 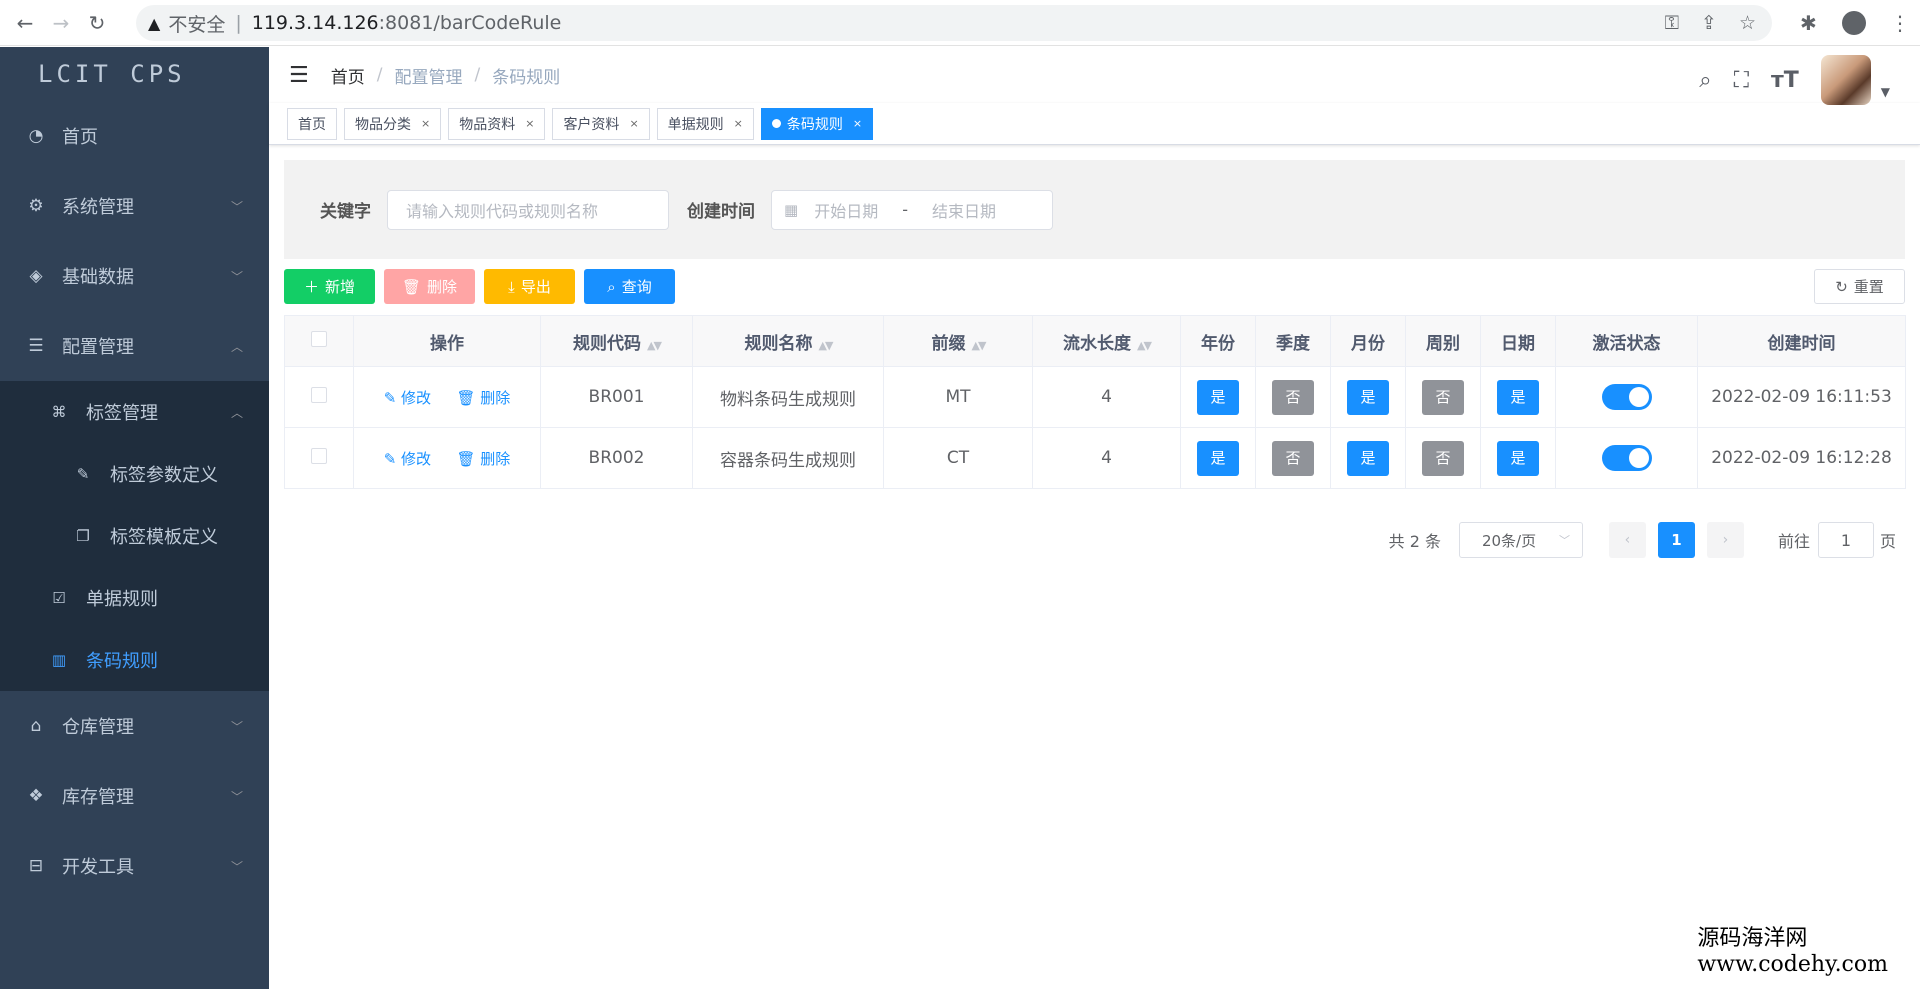 What do you see at coordinates (1885, 92) in the screenshot?
I see `caret-down-icon: ▼` at bounding box center [1885, 92].